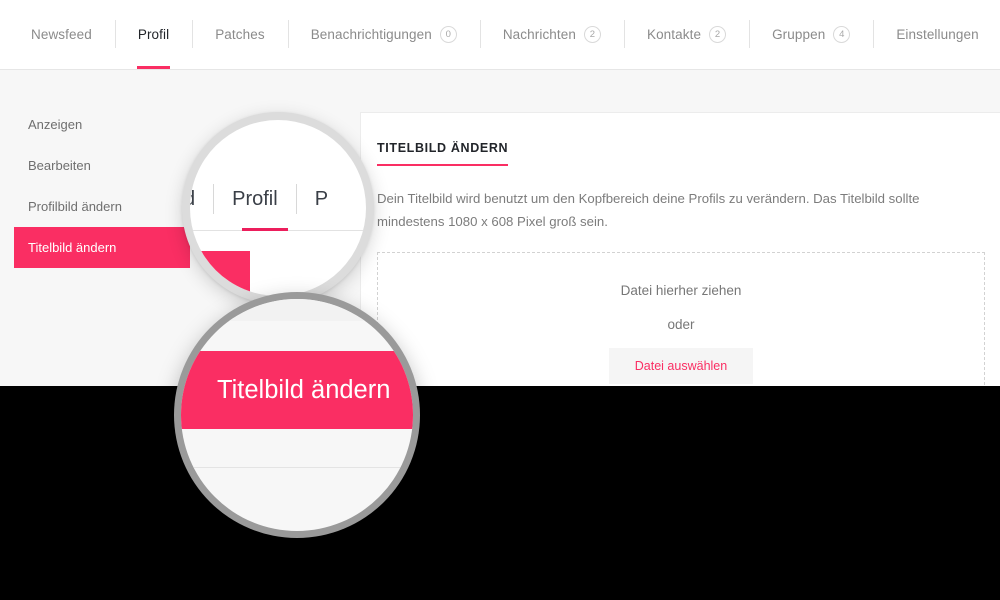  I want to click on magnified-sidebar-pink-bar, so click(220, 272).